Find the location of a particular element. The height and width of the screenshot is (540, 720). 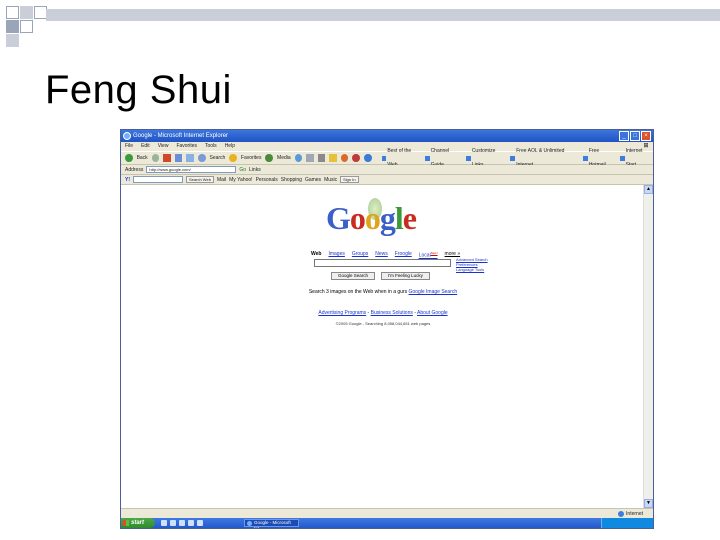

minimize-button: _ is located at coordinates (624, 136).